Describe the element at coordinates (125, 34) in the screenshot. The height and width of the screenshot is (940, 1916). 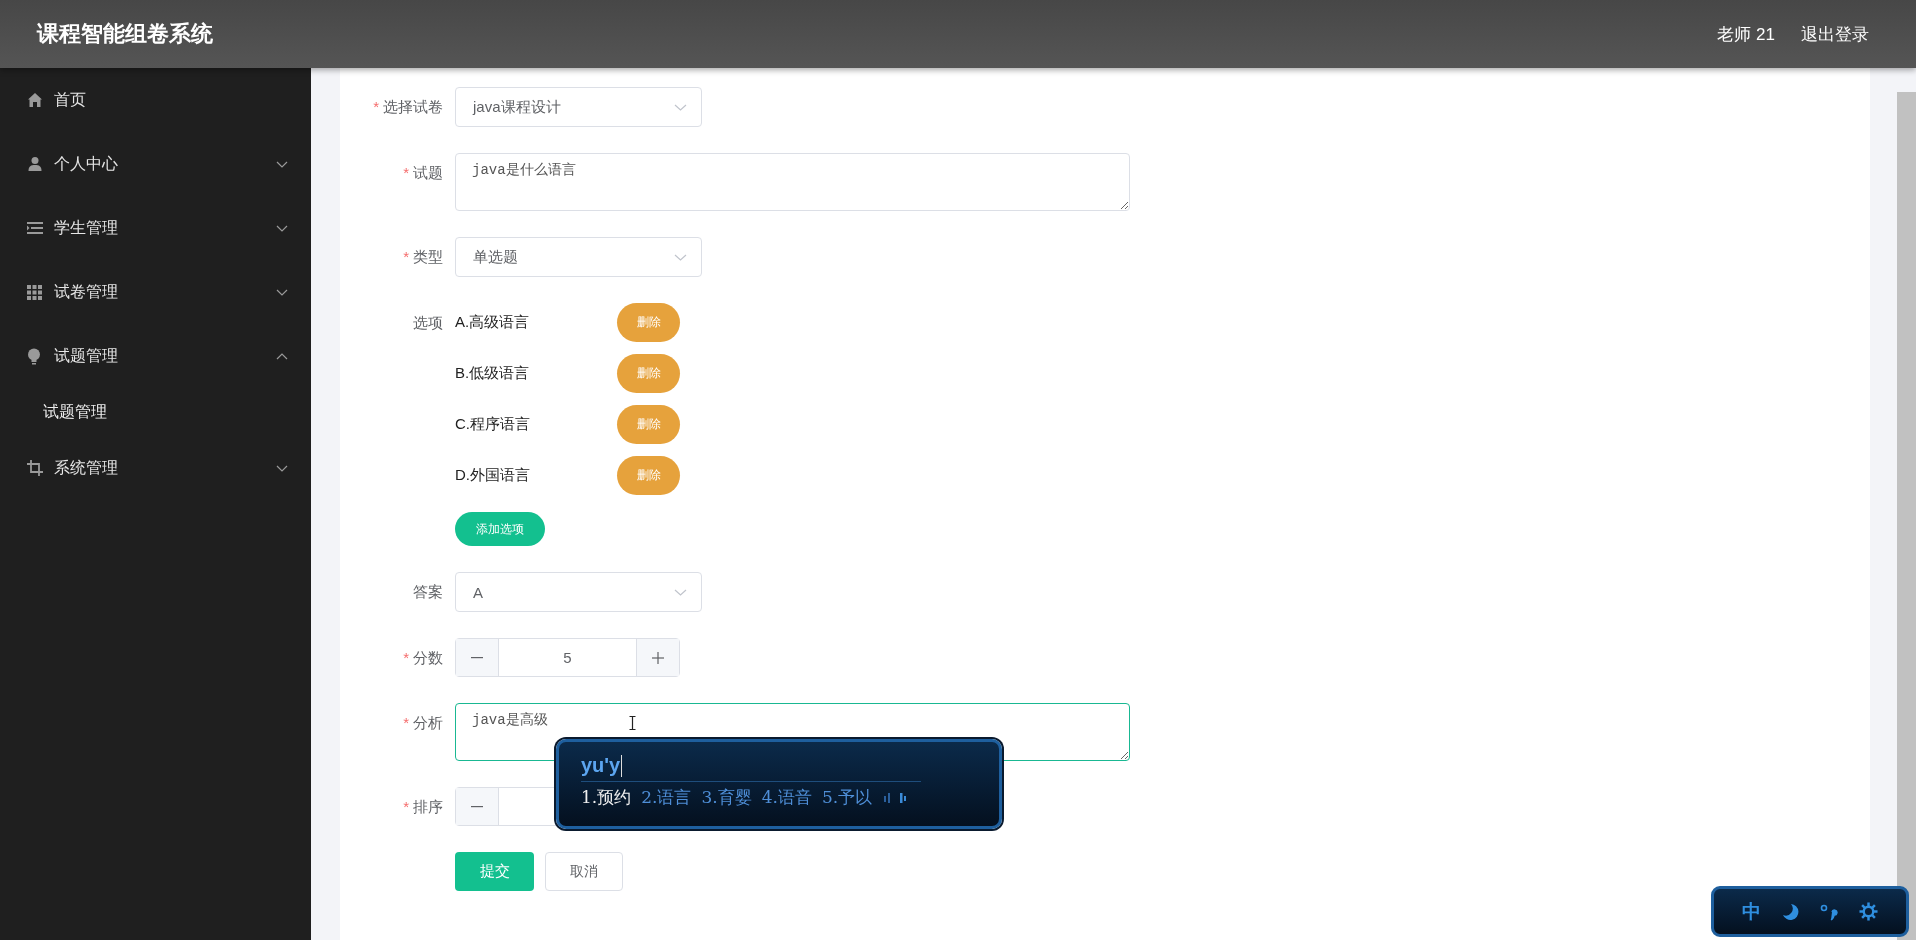
I see `app-title: 课程智能组卷系统` at that location.